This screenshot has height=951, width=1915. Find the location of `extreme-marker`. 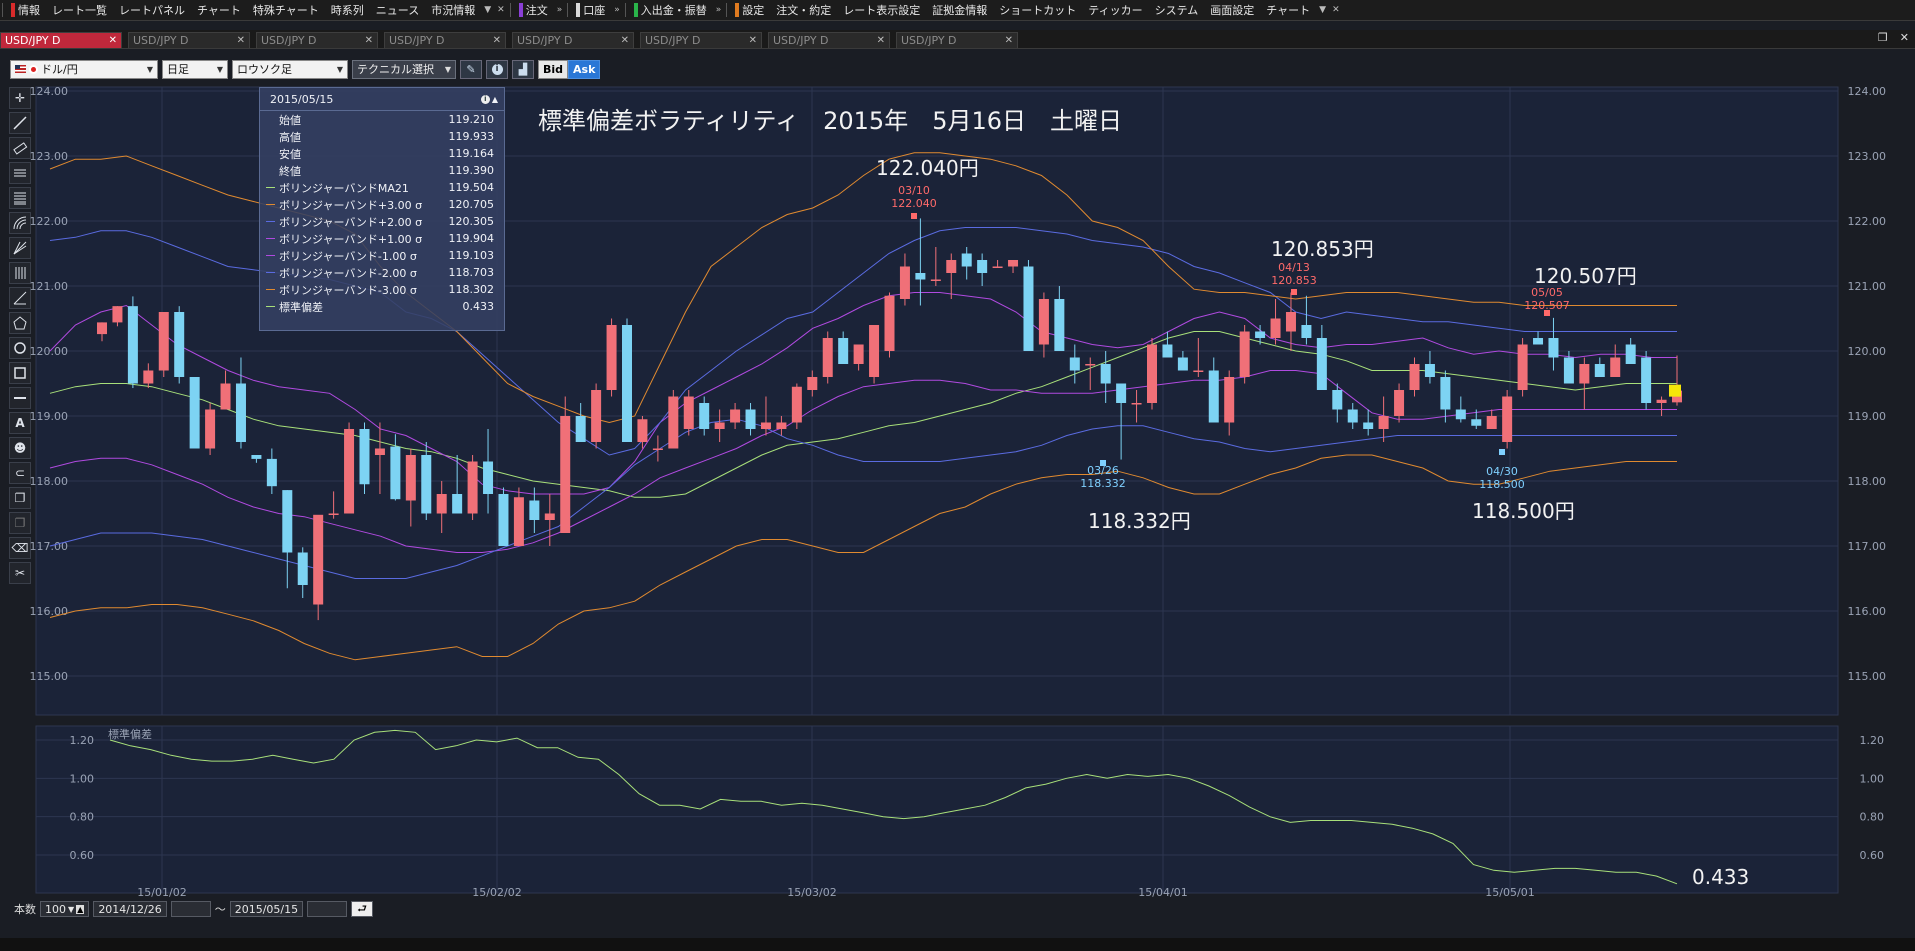

extreme-marker is located at coordinates (1294, 292).